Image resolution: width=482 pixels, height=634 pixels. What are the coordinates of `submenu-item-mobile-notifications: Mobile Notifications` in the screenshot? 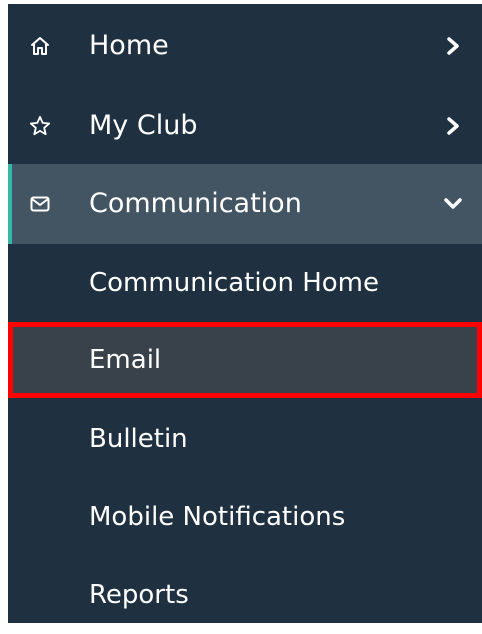 It's located at (245, 517).